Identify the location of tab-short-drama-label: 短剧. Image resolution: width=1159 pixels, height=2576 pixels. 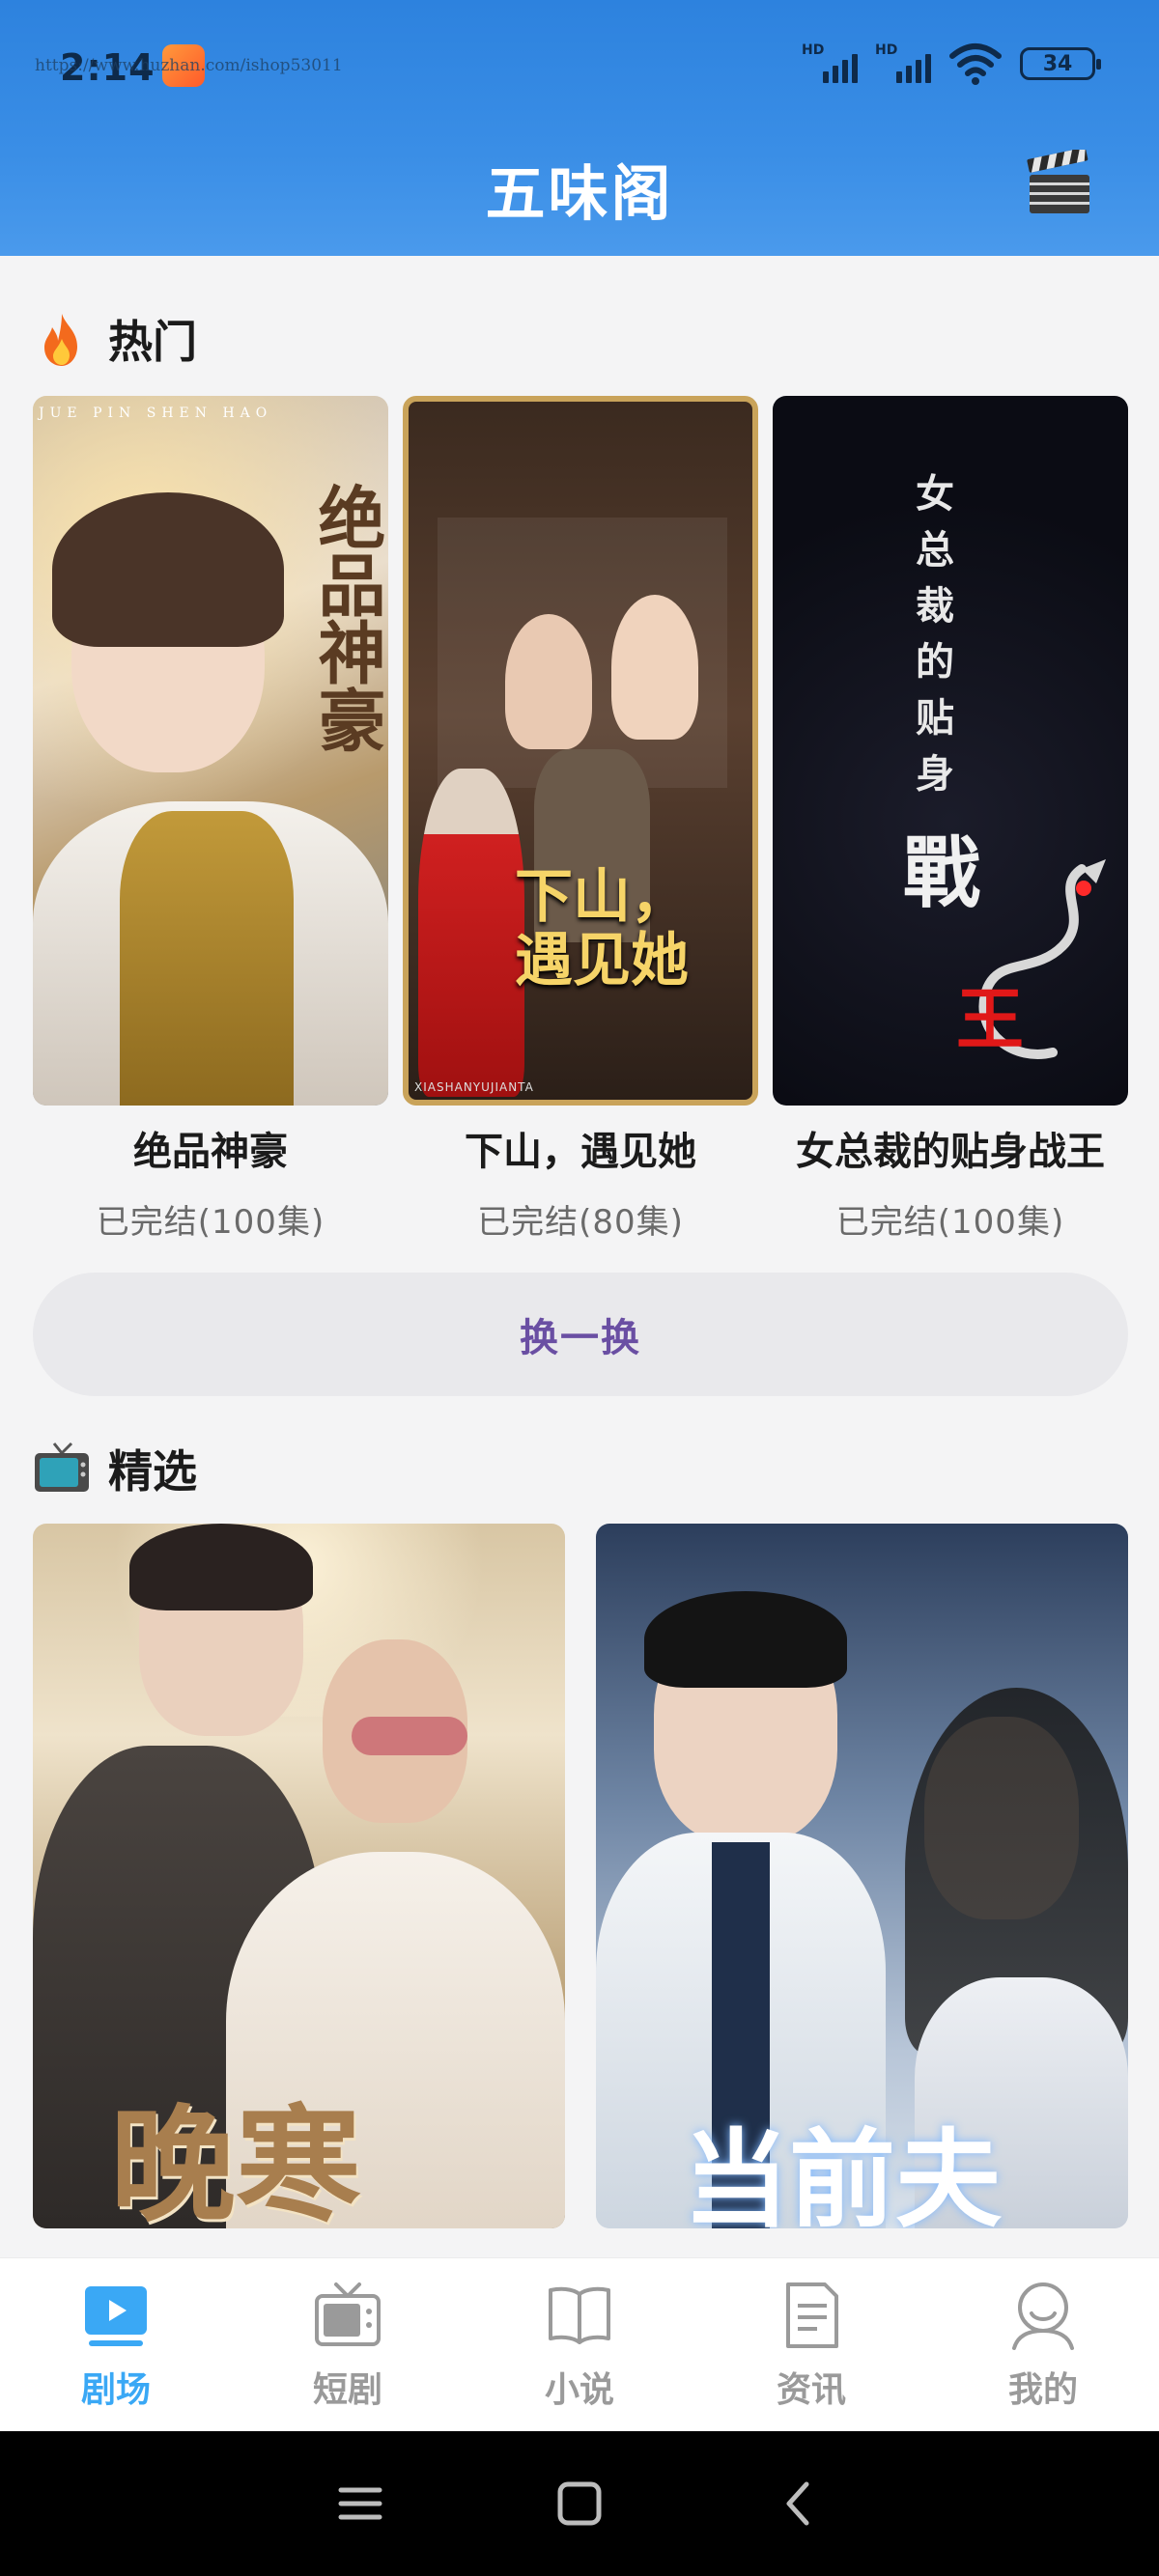
(347, 2389).